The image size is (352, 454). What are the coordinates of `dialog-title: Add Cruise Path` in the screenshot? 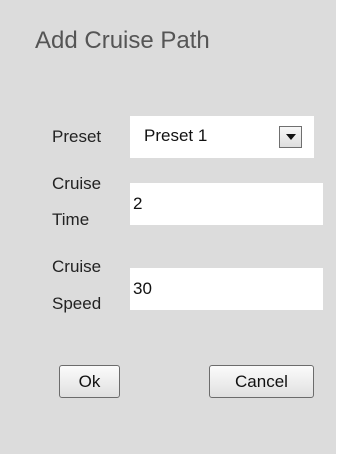 It's located at (122, 40).